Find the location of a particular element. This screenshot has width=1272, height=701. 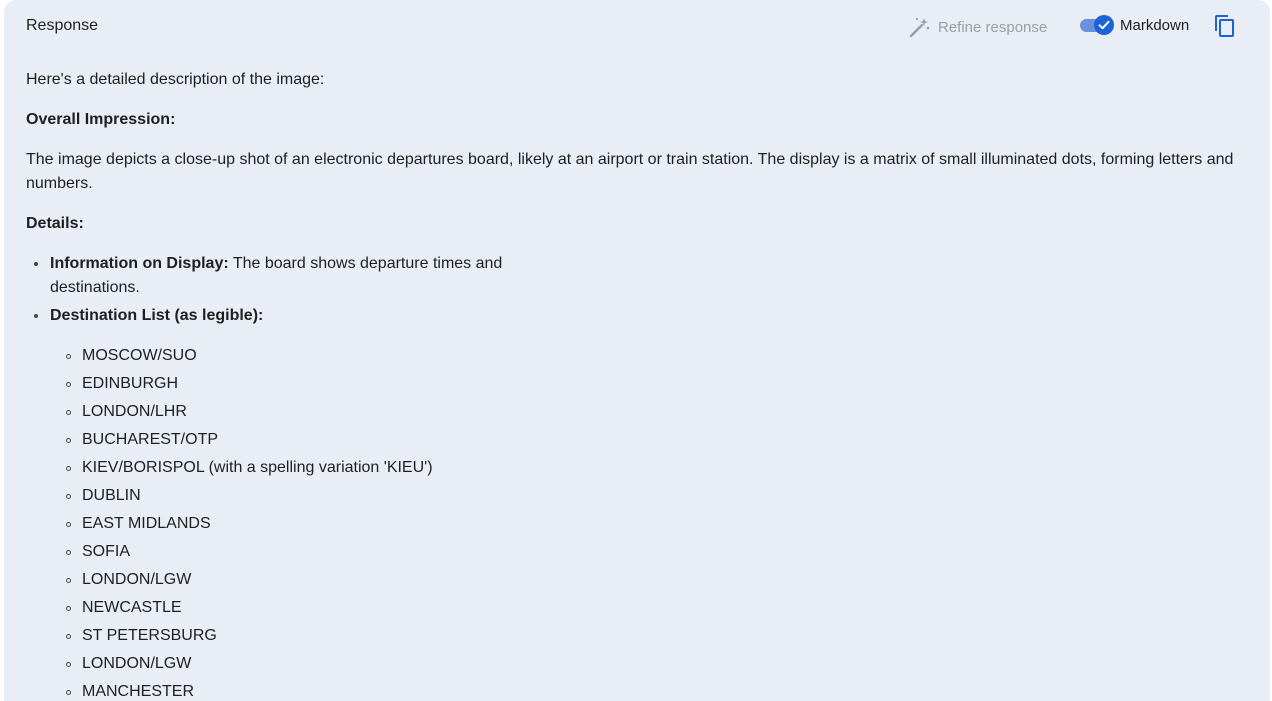

refine-response-label: Refine response is located at coordinates (993, 27).